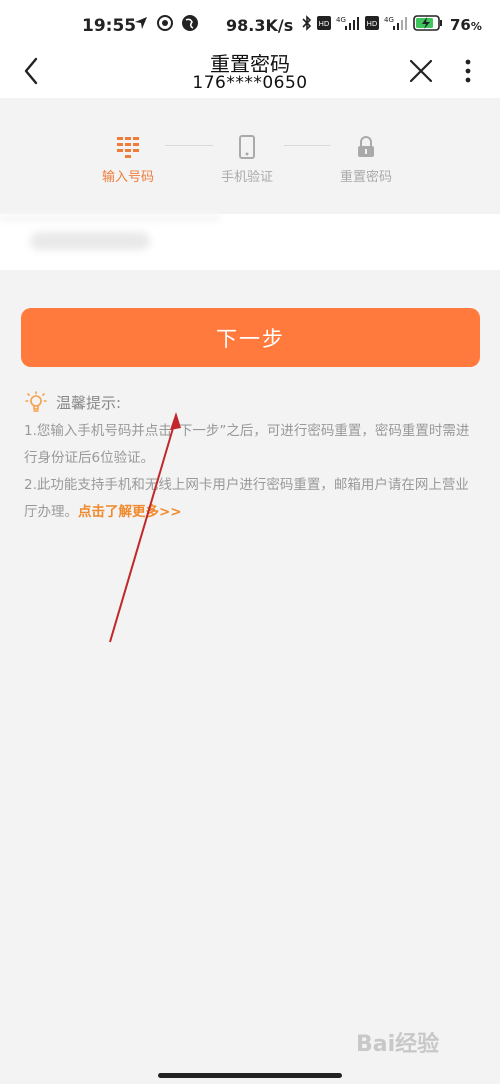  What do you see at coordinates (36, 401) in the screenshot?
I see `lightbulb-icon` at bounding box center [36, 401].